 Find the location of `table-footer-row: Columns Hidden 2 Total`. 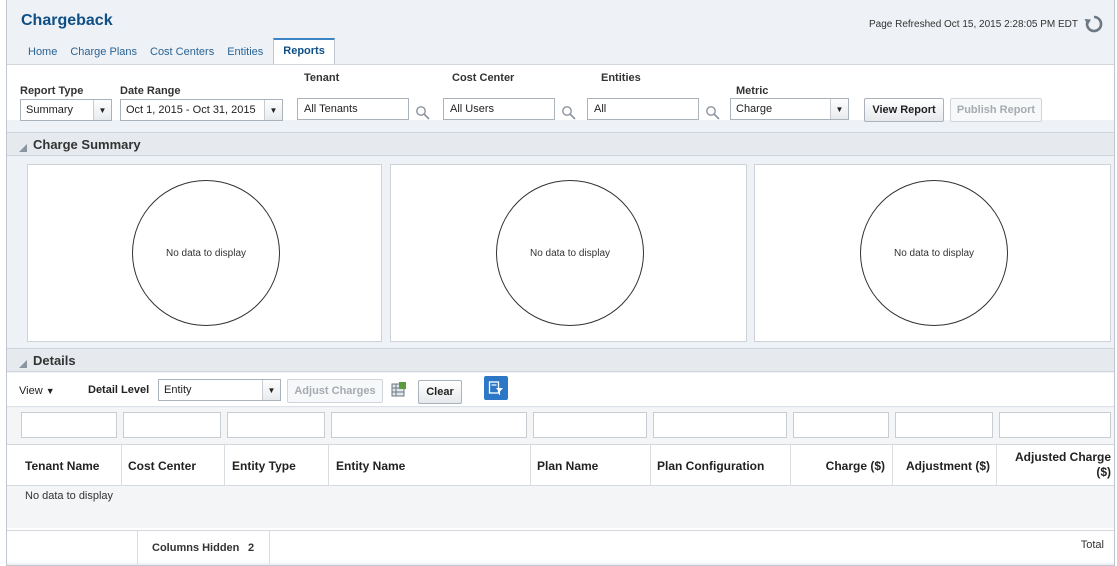

table-footer-row: Columns Hidden 2 Total is located at coordinates (560, 547).